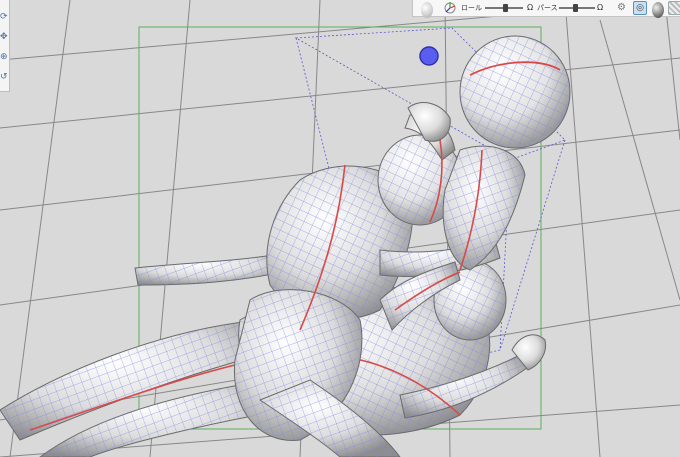  I want to click on grid-pattern-icon, so click(674, 8).